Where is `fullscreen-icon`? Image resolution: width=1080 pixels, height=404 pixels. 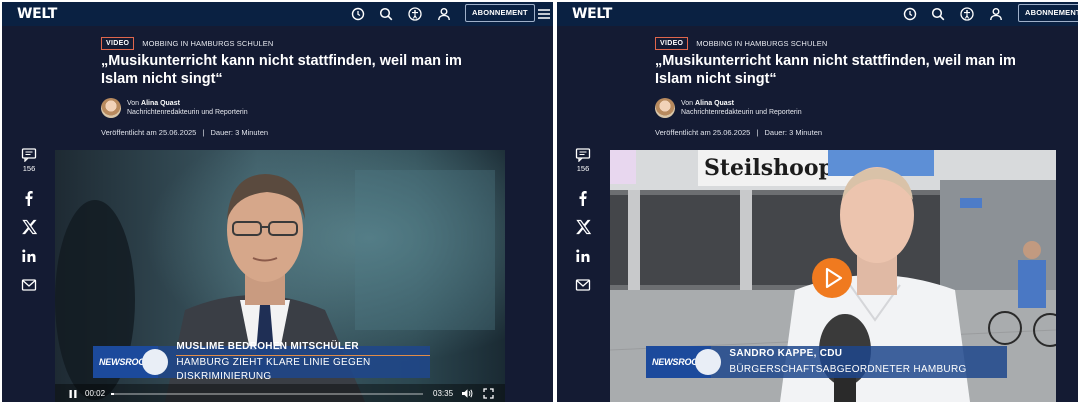 fullscreen-icon is located at coordinates (488, 393).